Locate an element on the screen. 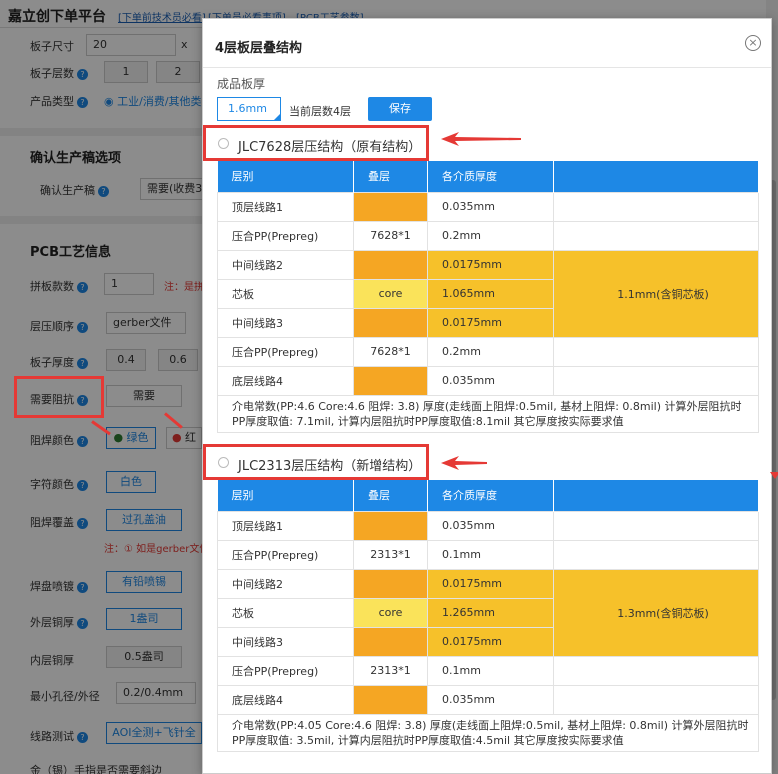 Image resolution: width=778 pixels, height=774 pixels. cell-thickness: 1.065mm is located at coordinates (490, 293).